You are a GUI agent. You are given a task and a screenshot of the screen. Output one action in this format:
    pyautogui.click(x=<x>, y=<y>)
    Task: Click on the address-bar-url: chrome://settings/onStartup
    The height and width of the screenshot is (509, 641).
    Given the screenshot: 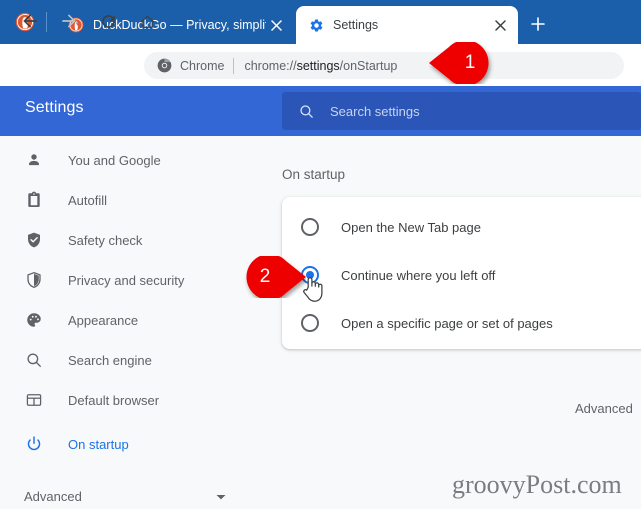 What is the action you would take?
    pyautogui.click(x=320, y=66)
    